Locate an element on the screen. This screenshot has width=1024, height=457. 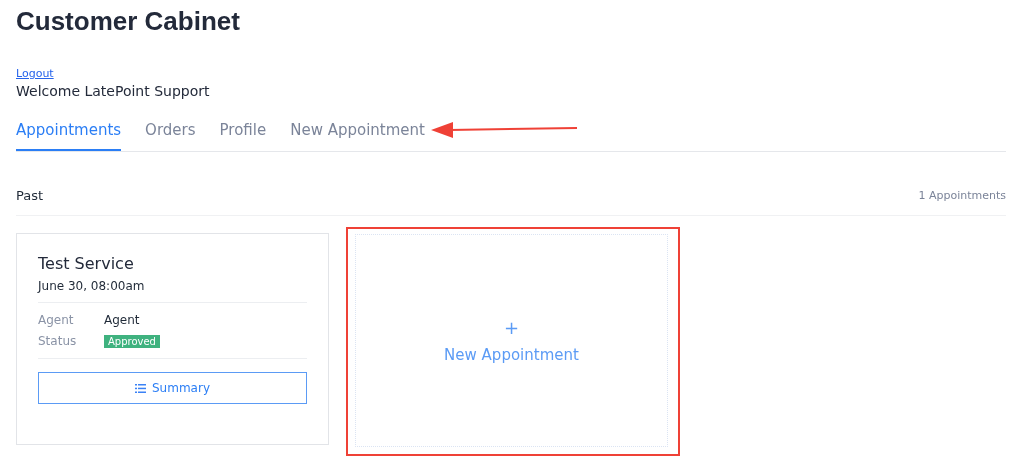
field-label: Agent is located at coordinates (56, 320).